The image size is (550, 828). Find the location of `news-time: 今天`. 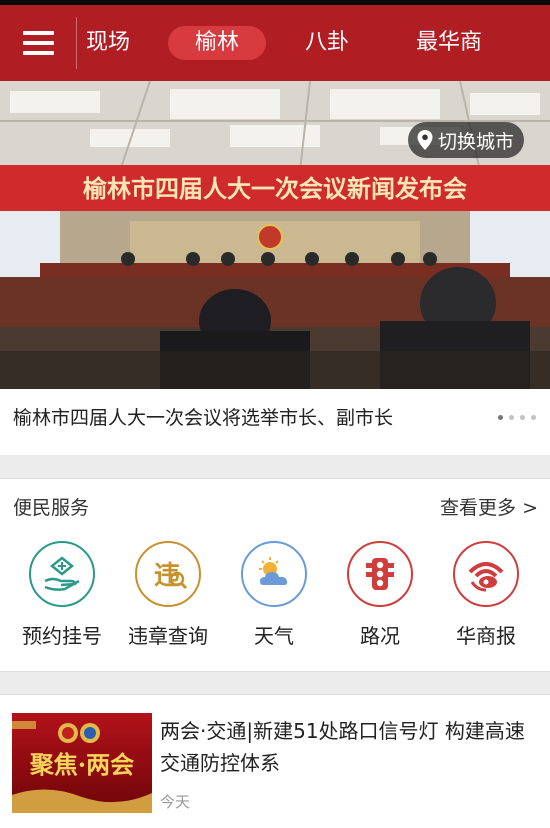

news-time: 今天 is located at coordinates (175, 802).